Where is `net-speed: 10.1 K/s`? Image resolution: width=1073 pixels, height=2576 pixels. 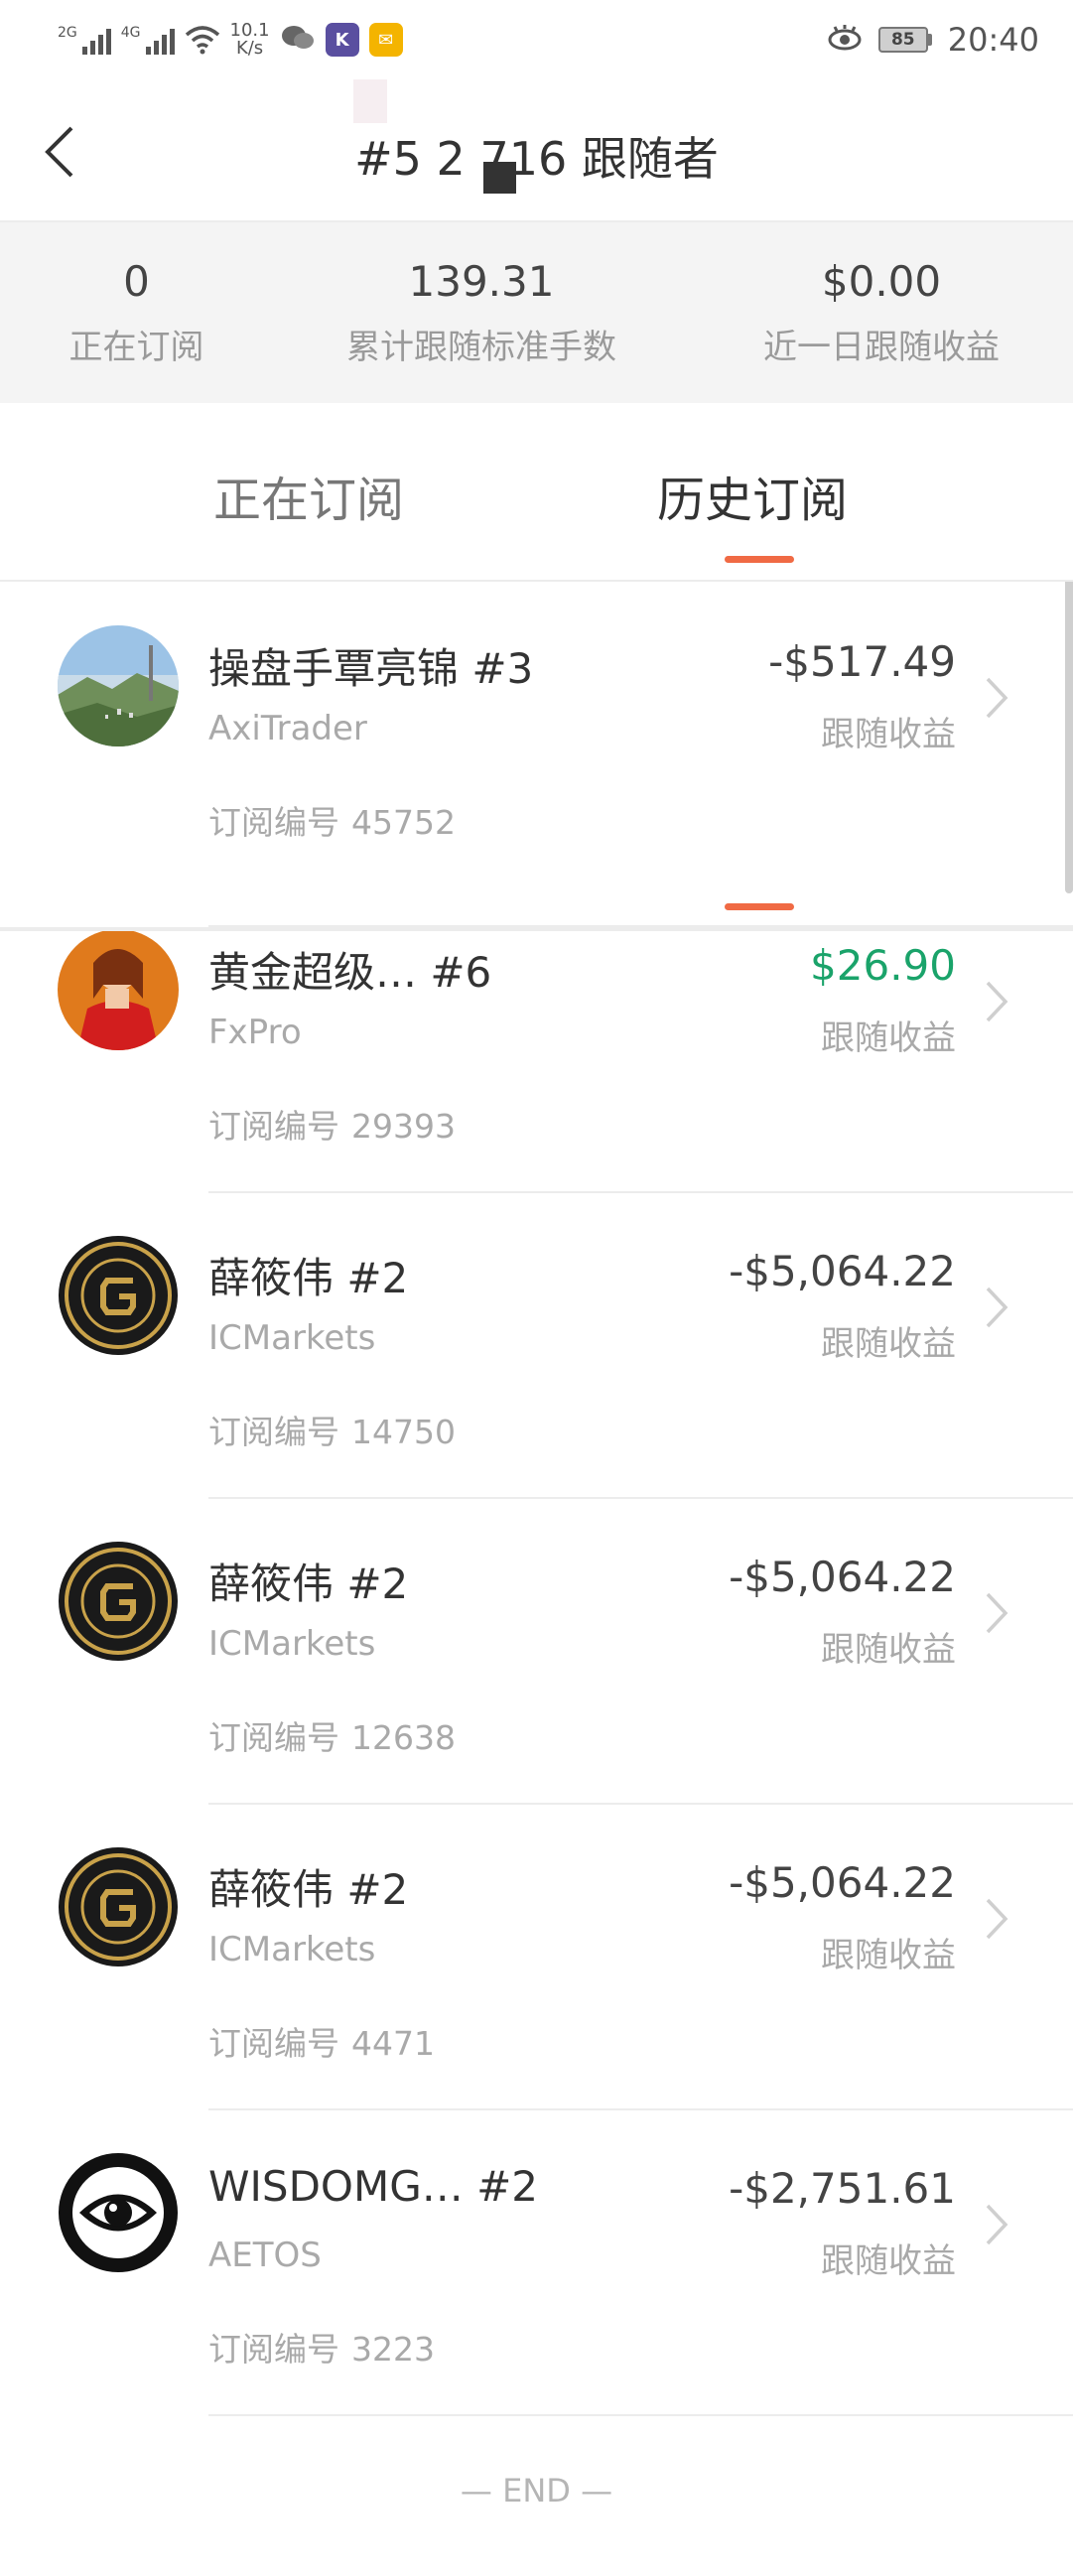 net-speed: 10.1 K/s is located at coordinates (250, 40).